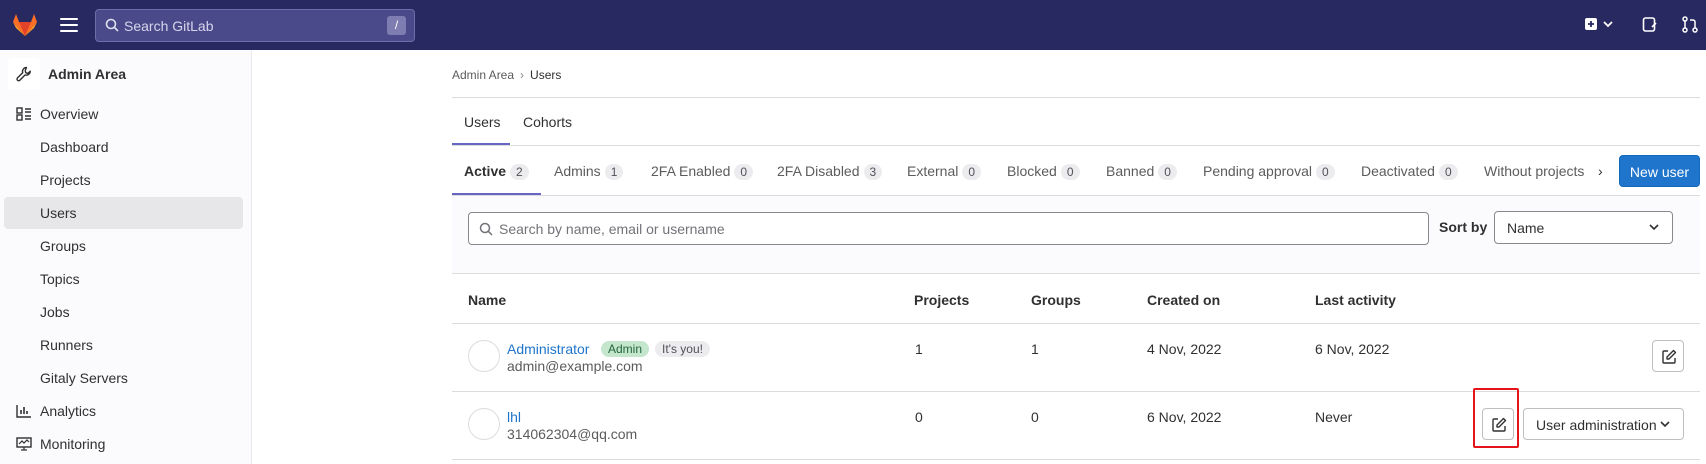 This screenshot has height=464, width=1706. Describe the element at coordinates (1526, 228) in the screenshot. I see `sort-value: Name` at that location.